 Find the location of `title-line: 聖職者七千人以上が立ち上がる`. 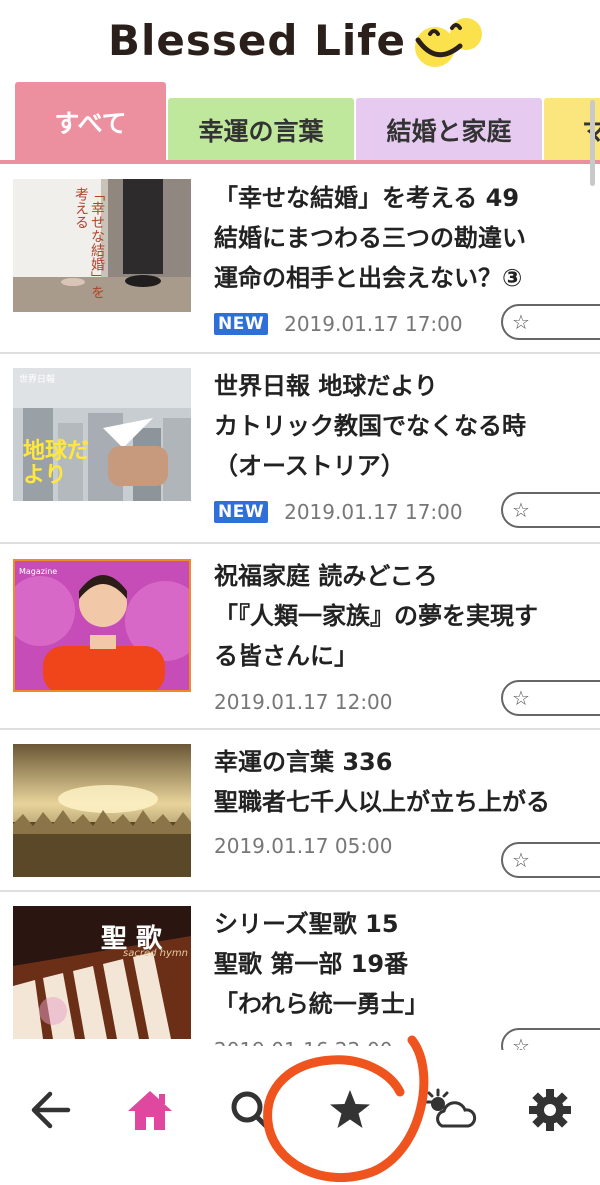

title-line: 聖職者七千人以上が立ち上がる is located at coordinates (382, 802).